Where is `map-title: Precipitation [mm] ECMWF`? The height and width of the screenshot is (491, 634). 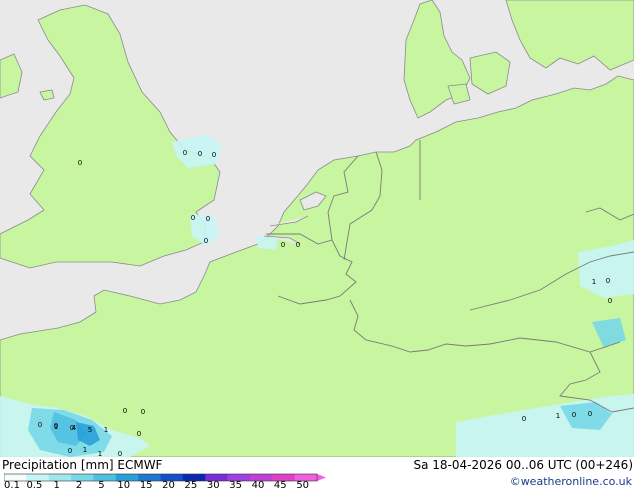
map-title: Precipitation [mm] ECMWF is located at coordinates (82, 465).